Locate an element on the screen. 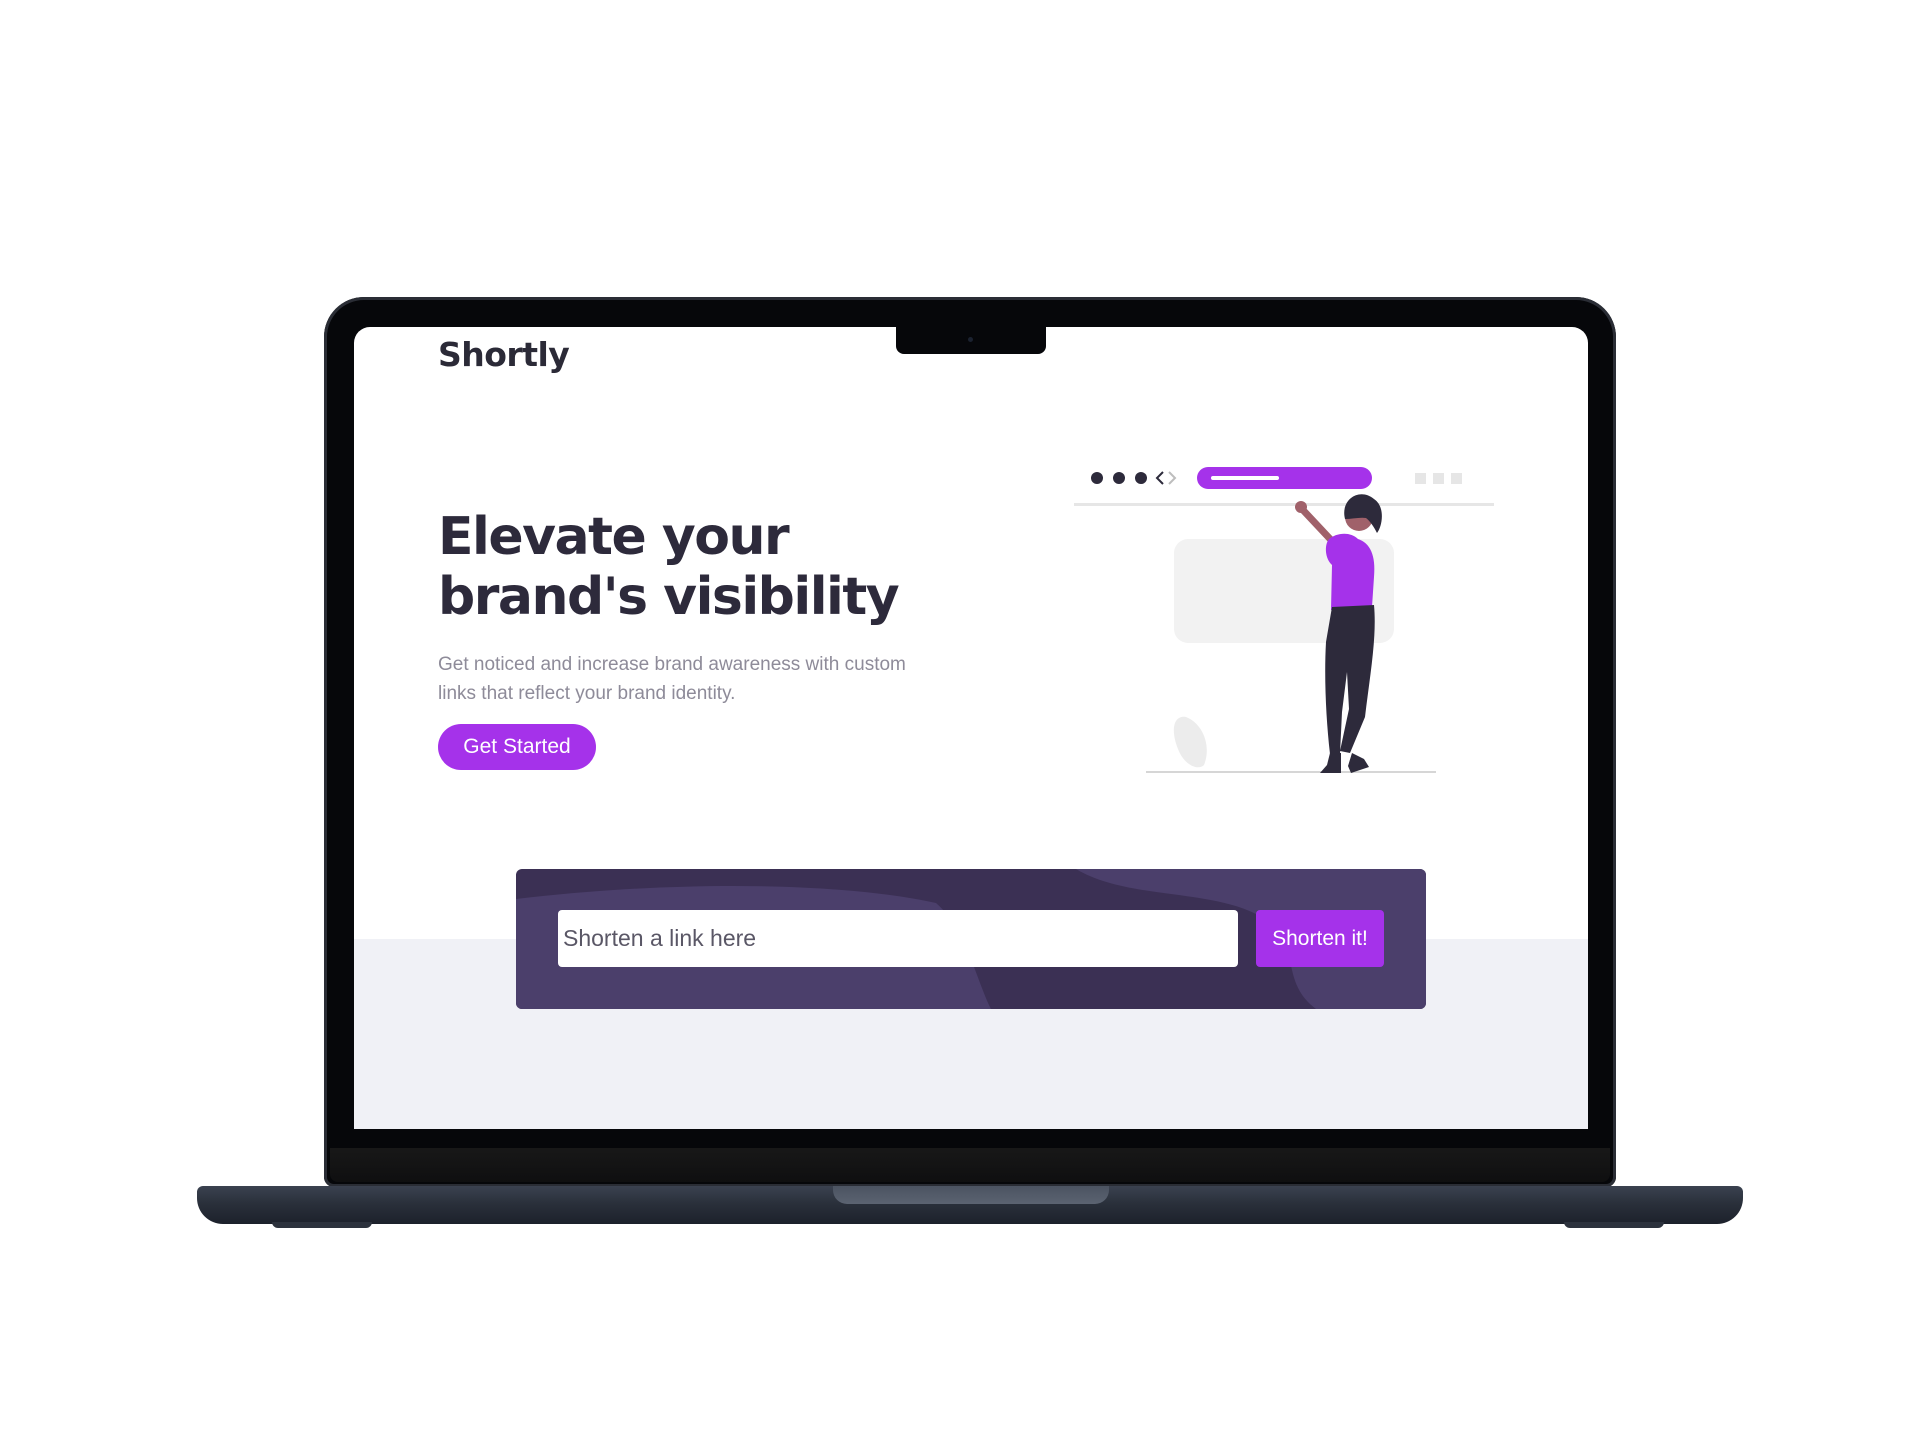 The image size is (1920, 1440). browser-dots-icon is located at coordinates (1119, 478).